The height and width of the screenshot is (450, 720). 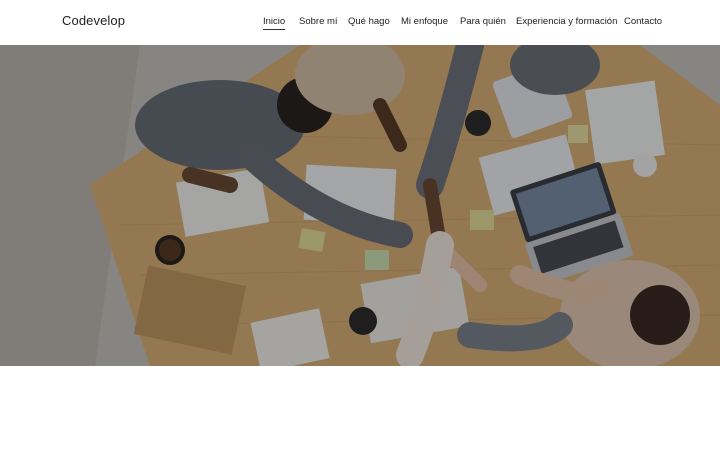 I want to click on nav-sobre-mi: Sobre mí, so click(x=318, y=22).